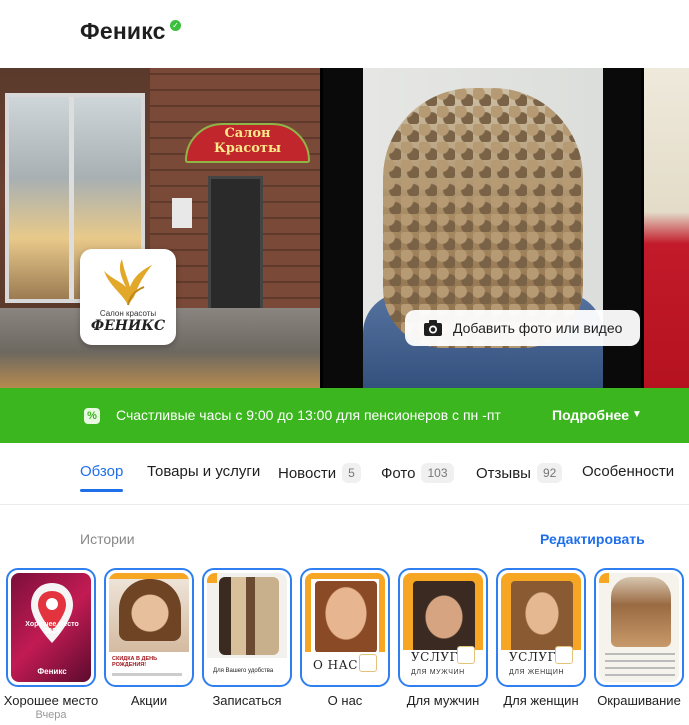 The image size is (689, 725). I want to click on story-book: Для Вашего удобства, so click(247, 627).